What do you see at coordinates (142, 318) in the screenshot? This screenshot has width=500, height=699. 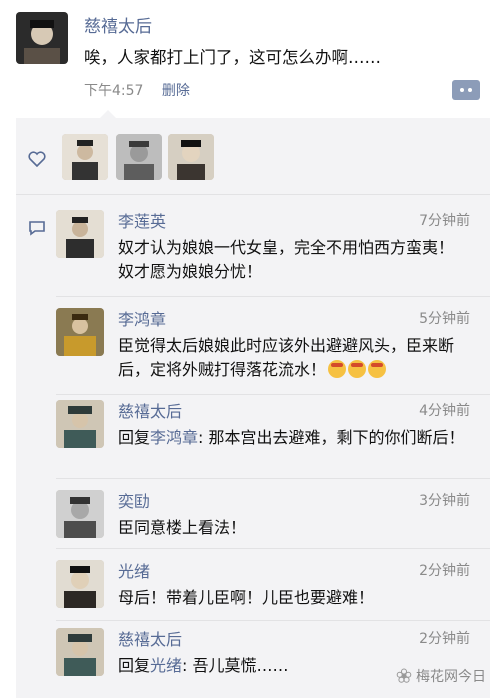 I see `commenter-name: 李鸿章` at bounding box center [142, 318].